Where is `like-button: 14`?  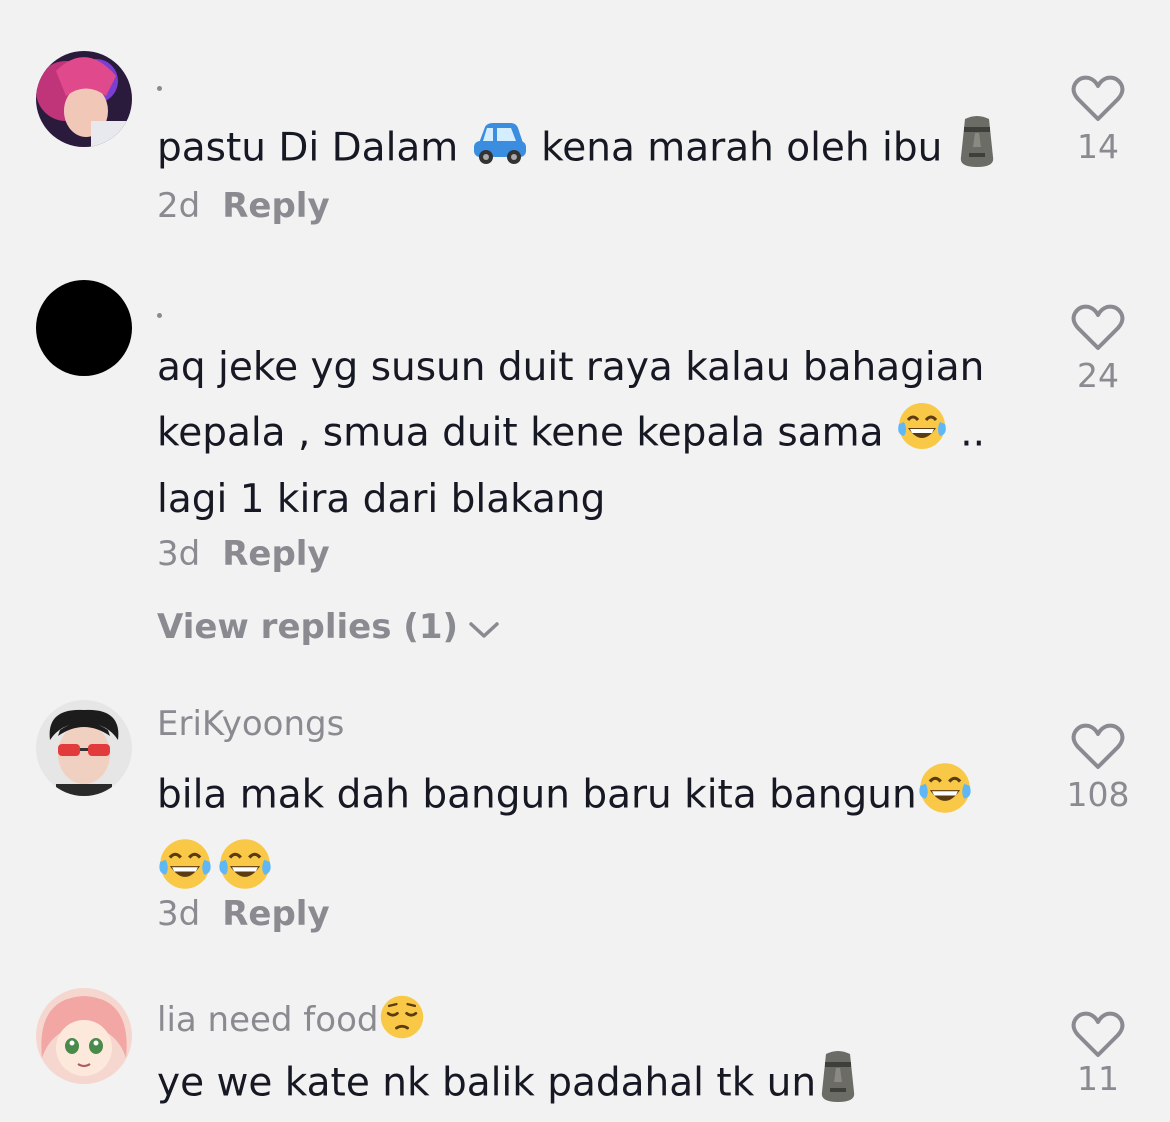 like-button: 14 is located at coordinates (1098, 120).